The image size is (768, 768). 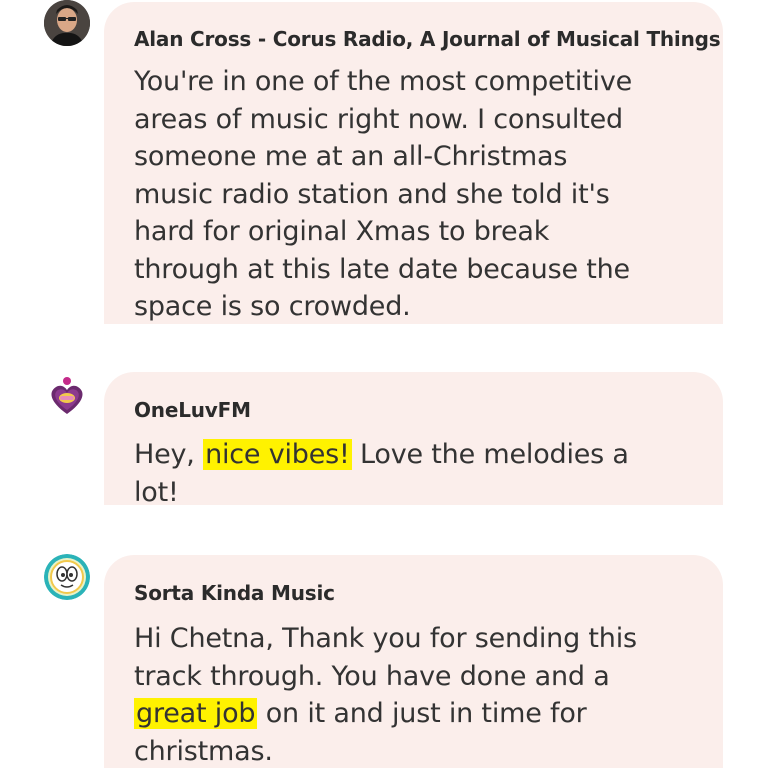 I want to click on comment-line: music radio station and she told it's, so click(x=372, y=194).